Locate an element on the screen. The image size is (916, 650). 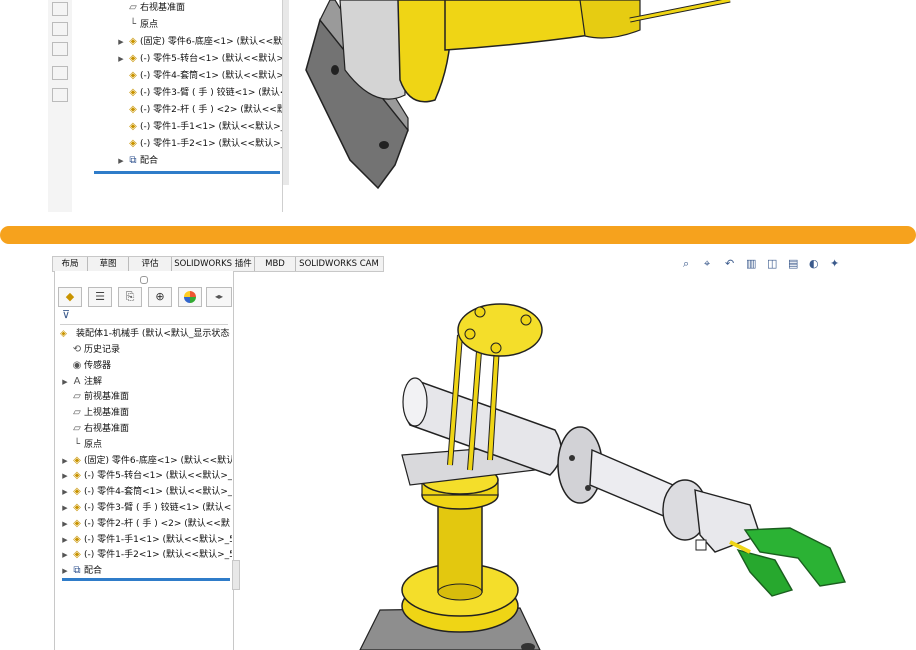
panel-more-icon: ◂▸ is located at coordinates (219, 297).